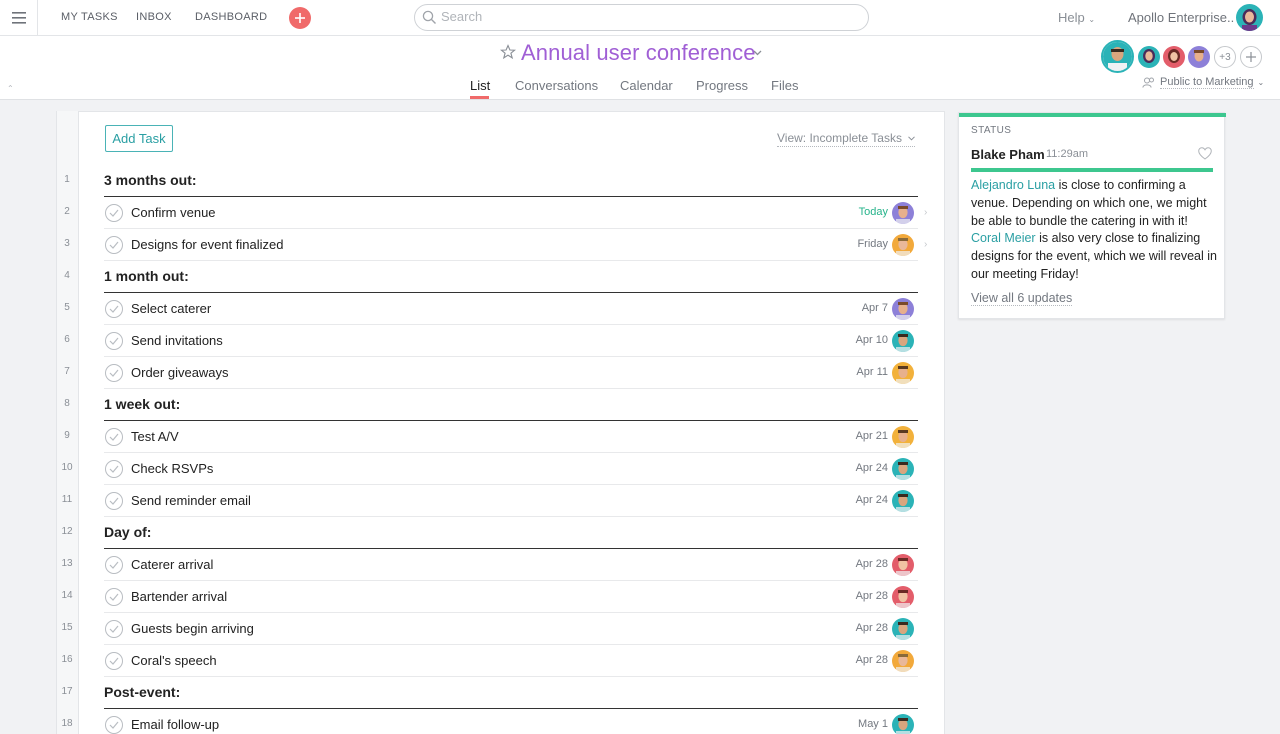 This screenshot has width=1280, height=734. I want to click on task-row: 10 Check RSVPs Apr 24, so click(493, 469).